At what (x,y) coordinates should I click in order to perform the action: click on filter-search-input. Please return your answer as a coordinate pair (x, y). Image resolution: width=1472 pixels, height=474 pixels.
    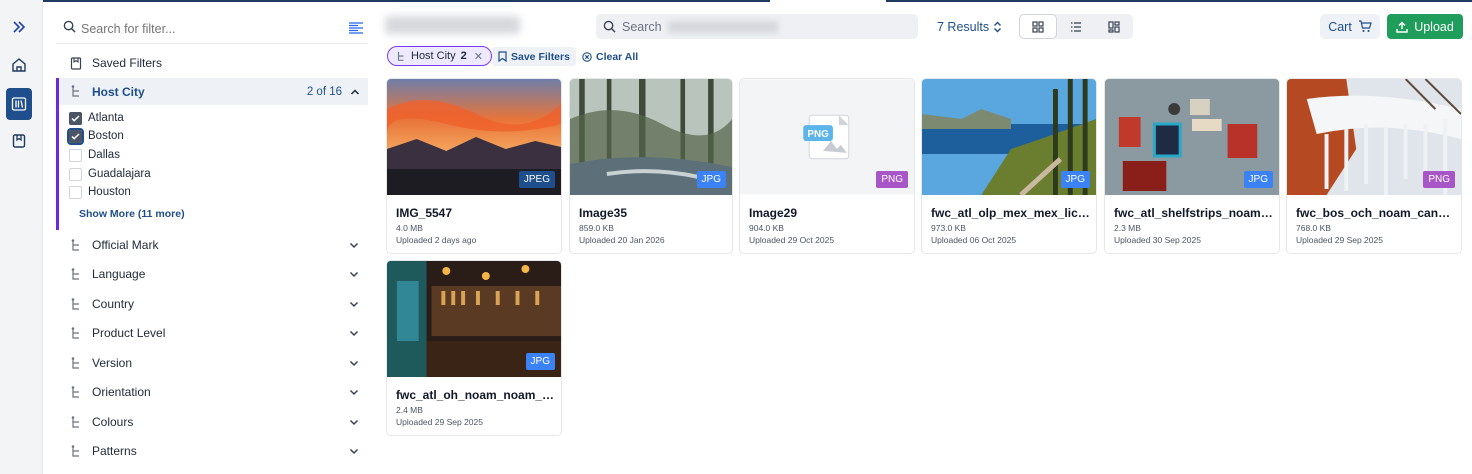
    Looking at the image, I should click on (206, 29).